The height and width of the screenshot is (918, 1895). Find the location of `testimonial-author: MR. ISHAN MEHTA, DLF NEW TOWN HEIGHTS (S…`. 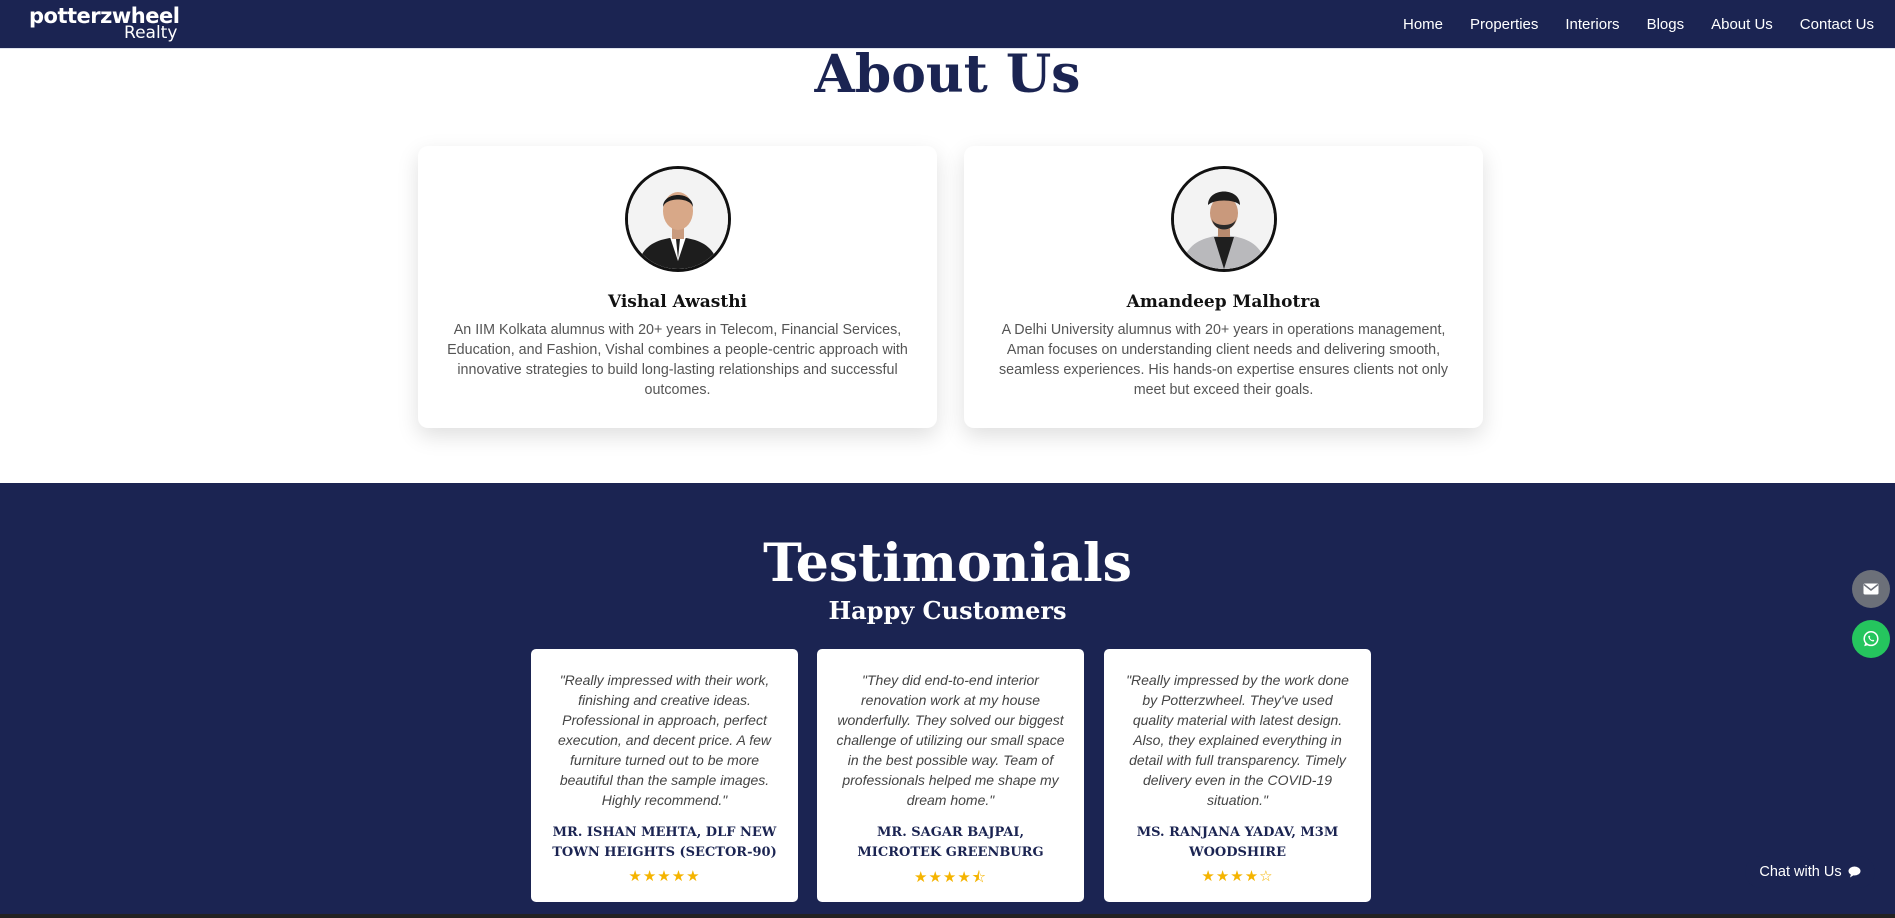

testimonial-author: MR. ISHAN MEHTA, DLF NEW TOWN HEIGHTS (S… is located at coordinates (664, 842).